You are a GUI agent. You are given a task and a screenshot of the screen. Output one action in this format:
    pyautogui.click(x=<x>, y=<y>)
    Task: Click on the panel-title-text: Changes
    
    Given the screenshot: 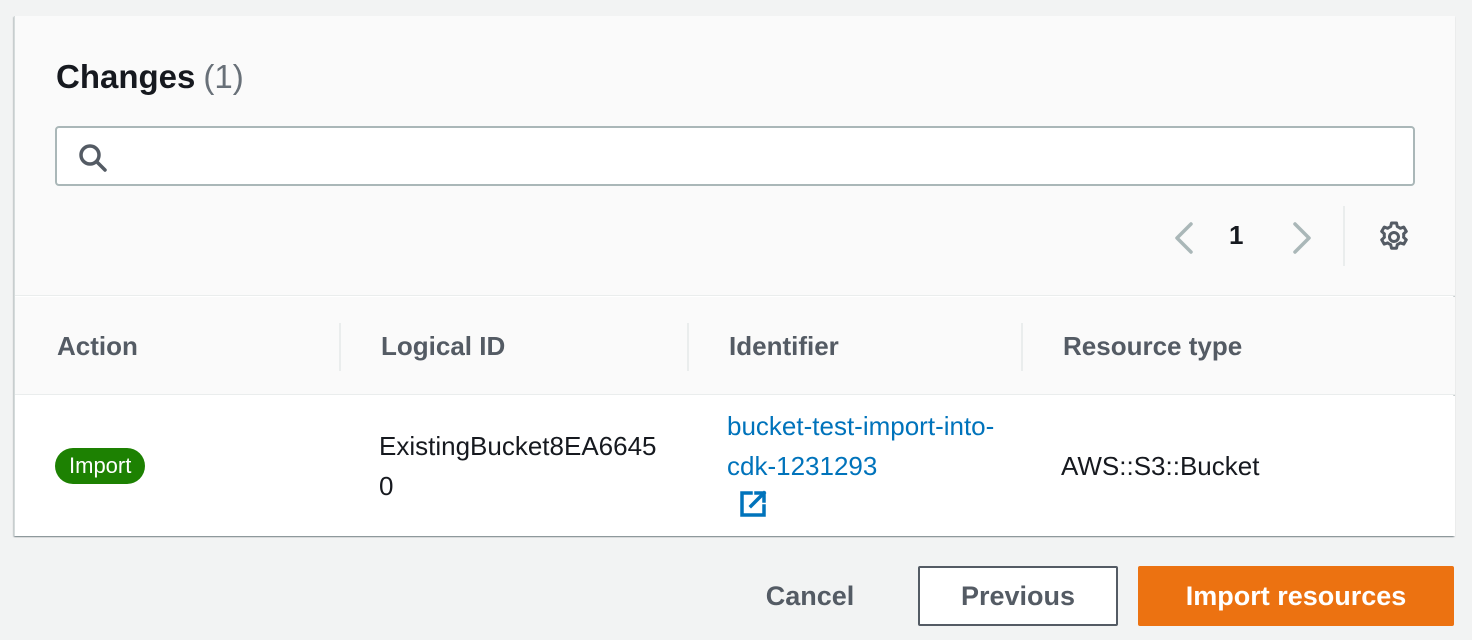 What is the action you would take?
    pyautogui.click(x=126, y=76)
    